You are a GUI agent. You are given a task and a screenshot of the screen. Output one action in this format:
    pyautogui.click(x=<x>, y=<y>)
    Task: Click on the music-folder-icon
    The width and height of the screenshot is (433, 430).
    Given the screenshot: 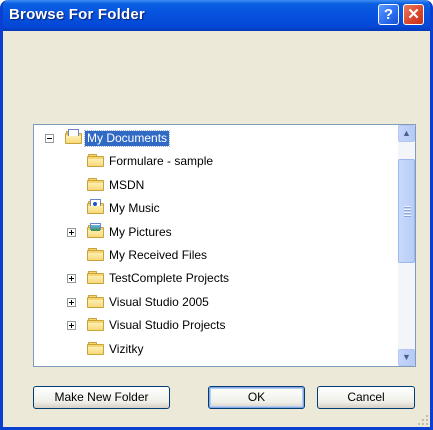 What is the action you would take?
    pyautogui.click(x=95, y=207)
    